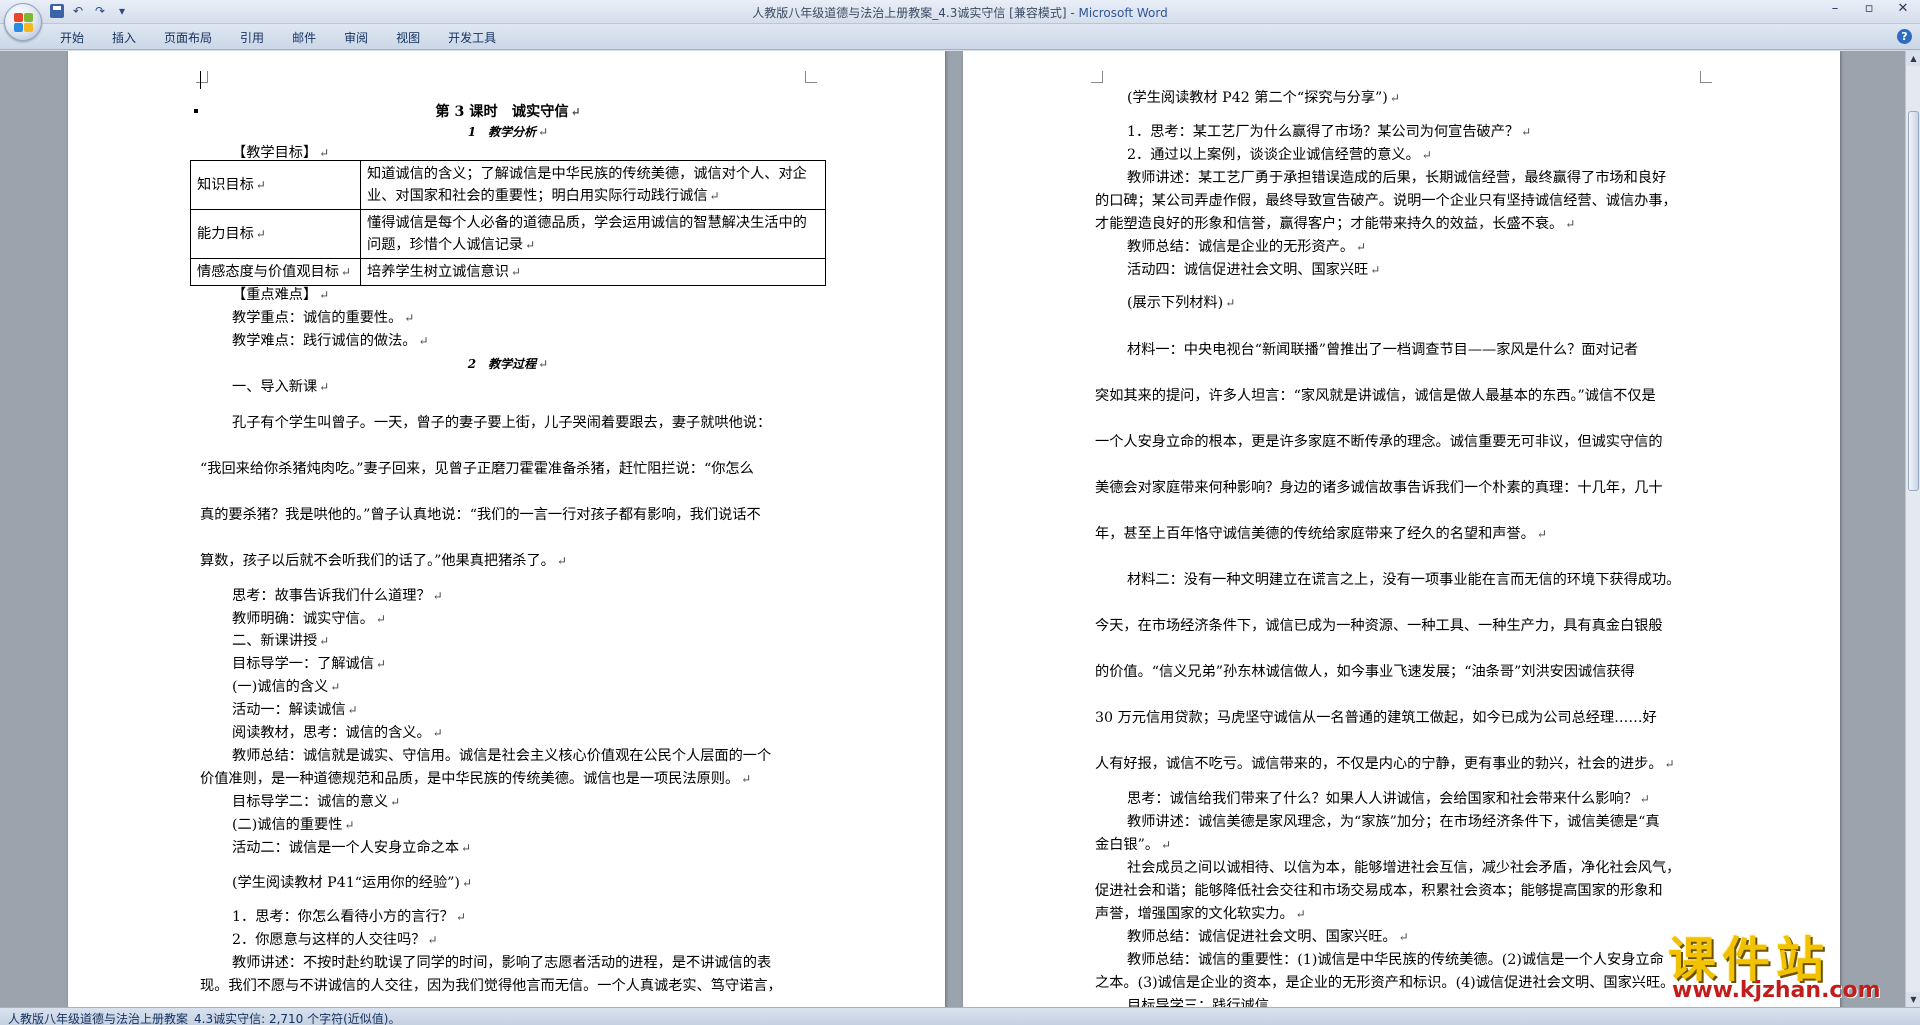 The image size is (1920, 1025). Describe the element at coordinates (502, 963) in the screenshot. I see `paragraph-line: 教师讲述：不按时赴约耽误了同学的时间，影响了志愿者活动的进程，是不讲诚信的表` at that location.